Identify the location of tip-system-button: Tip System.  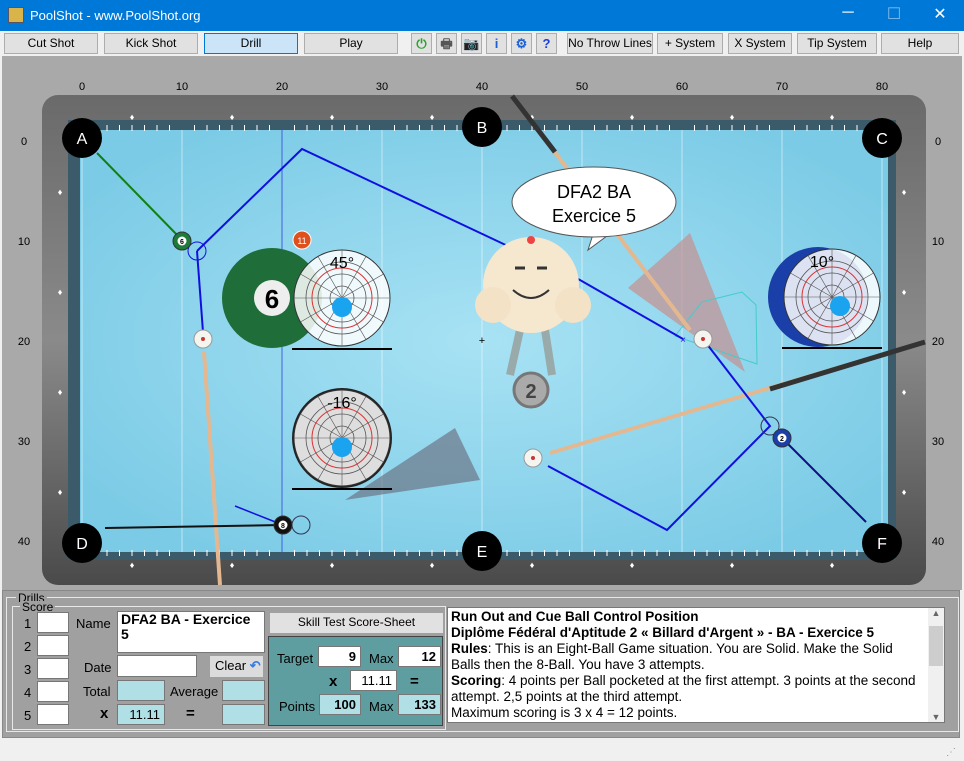
(837, 43).